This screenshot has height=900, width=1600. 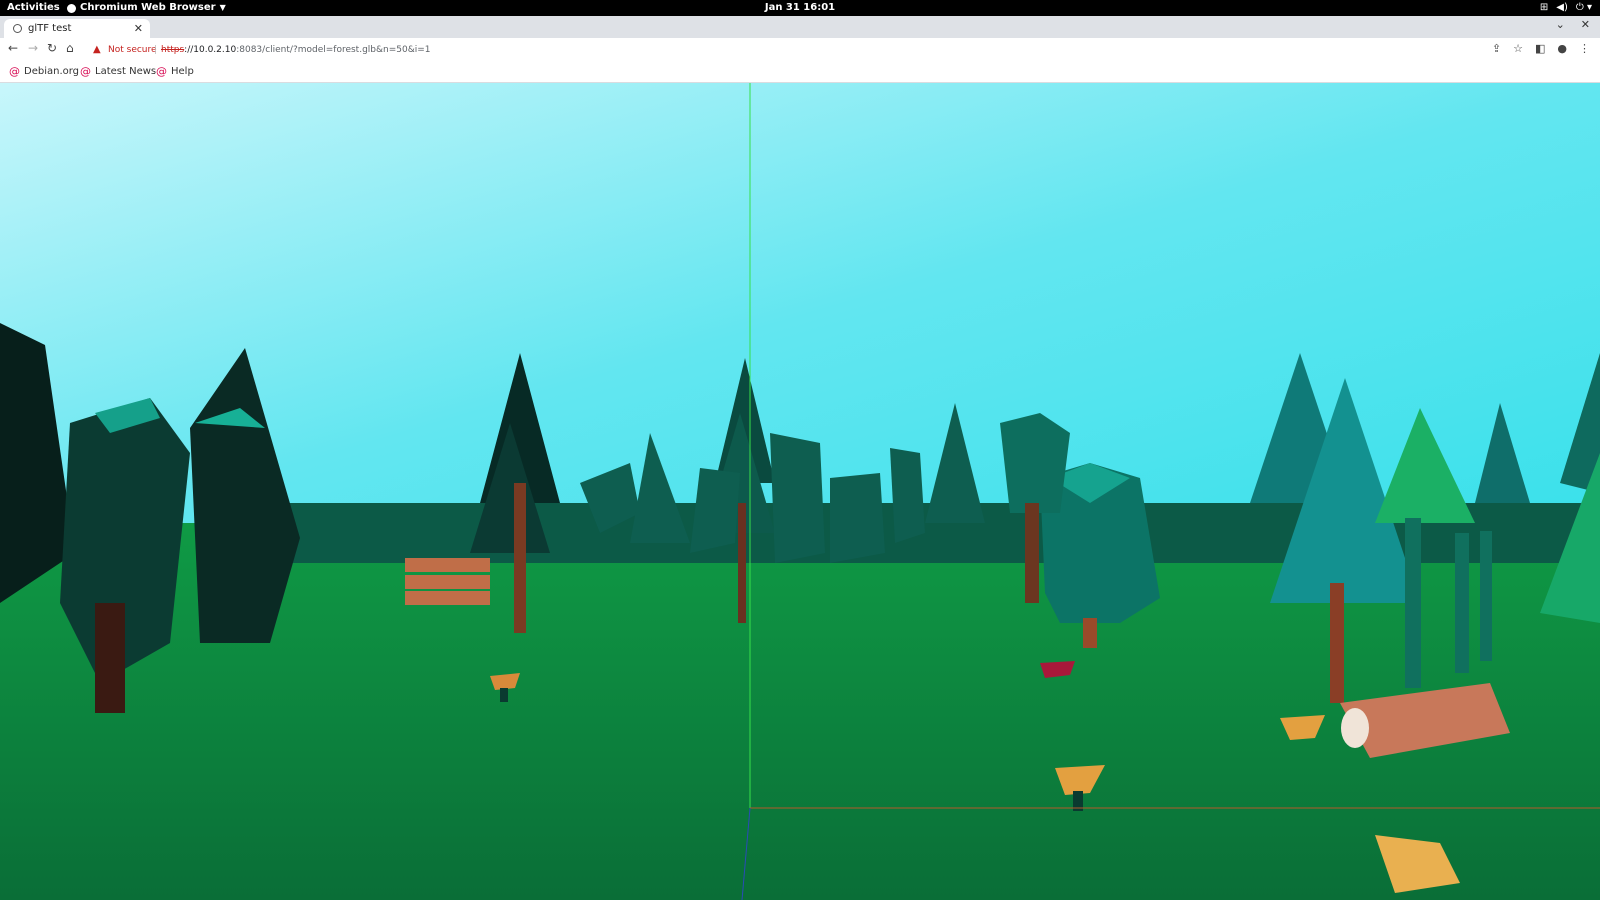 What do you see at coordinates (800, 33) in the screenshot?
I see `tab-strip: glTF test ✕ + ⌄ ✕` at bounding box center [800, 33].